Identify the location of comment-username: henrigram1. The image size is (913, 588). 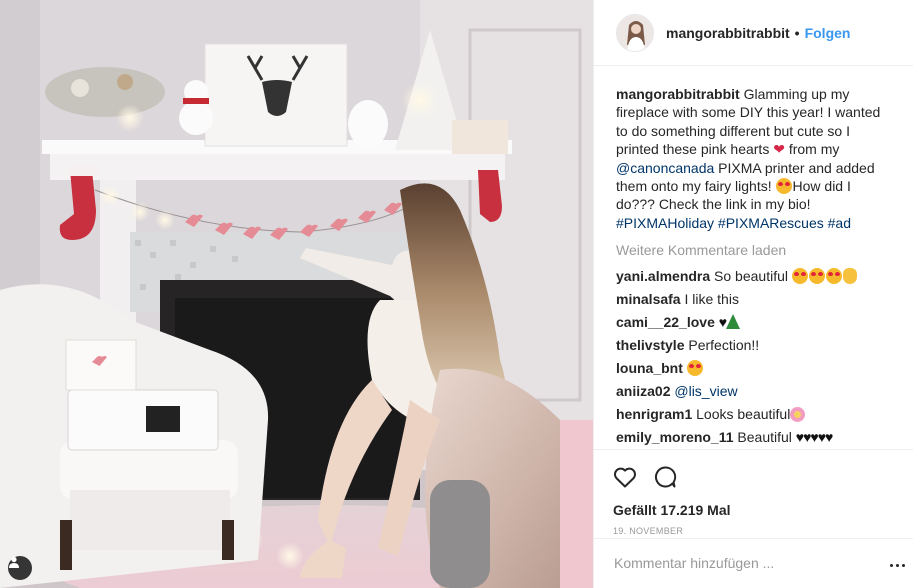
(654, 414).